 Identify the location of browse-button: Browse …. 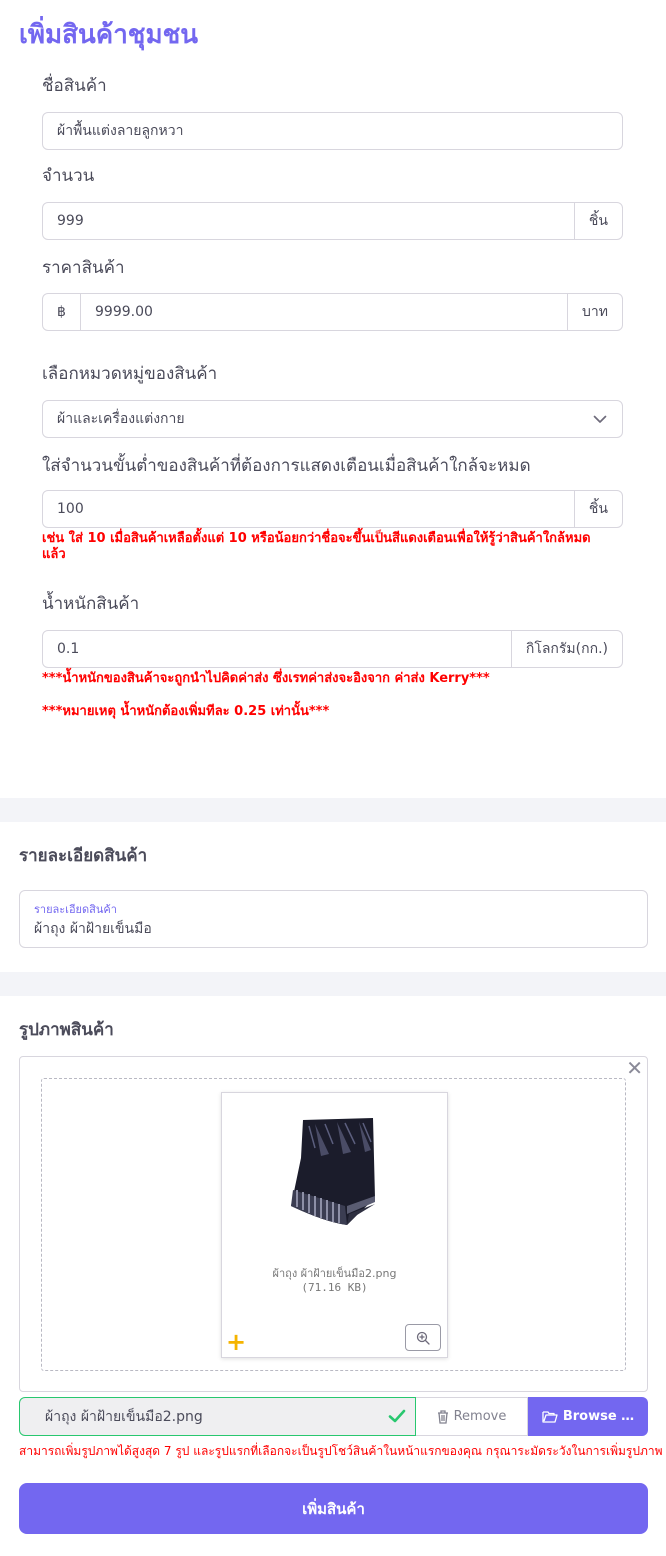
(588, 1416).